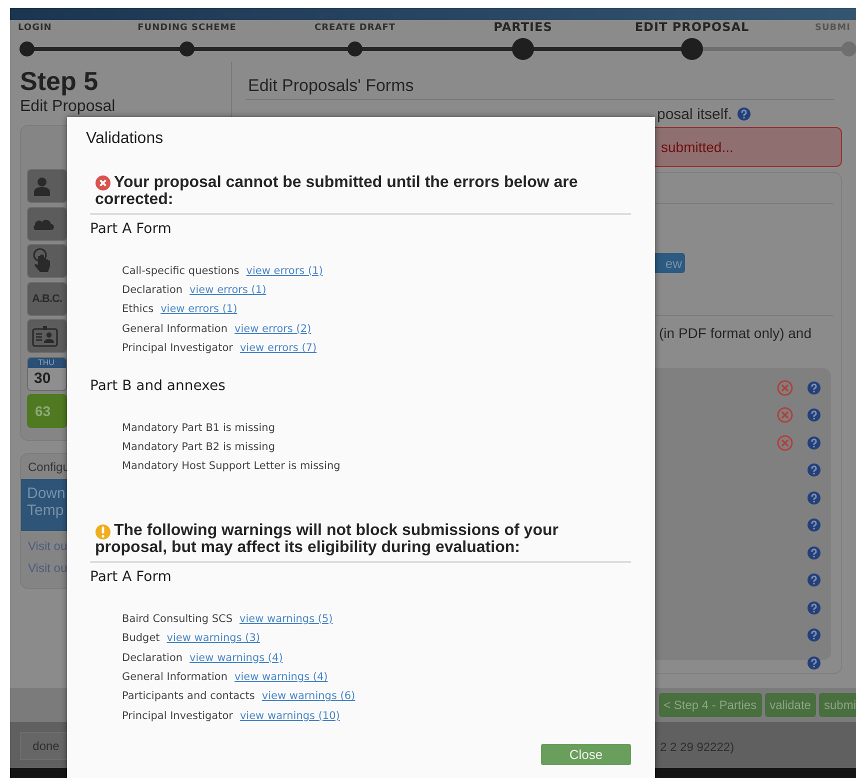 This screenshot has height=778, width=856. I want to click on view-link: view errors (2), so click(273, 328).